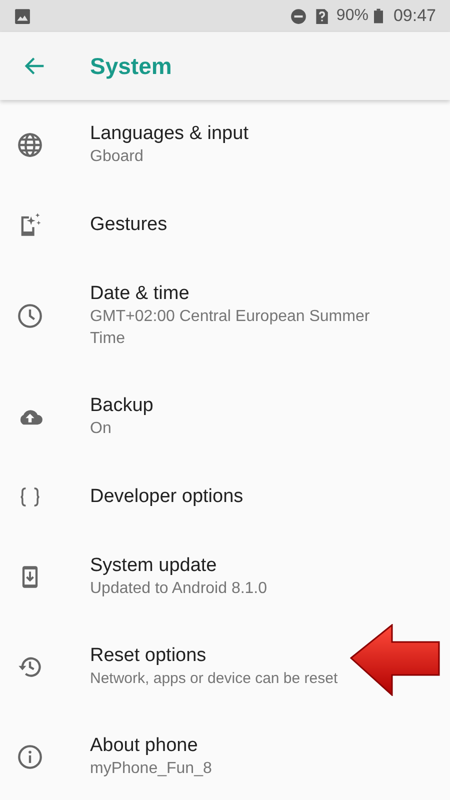  What do you see at coordinates (129, 225) in the screenshot?
I see `item-title: Gestures` at bounding box center [129, 225].